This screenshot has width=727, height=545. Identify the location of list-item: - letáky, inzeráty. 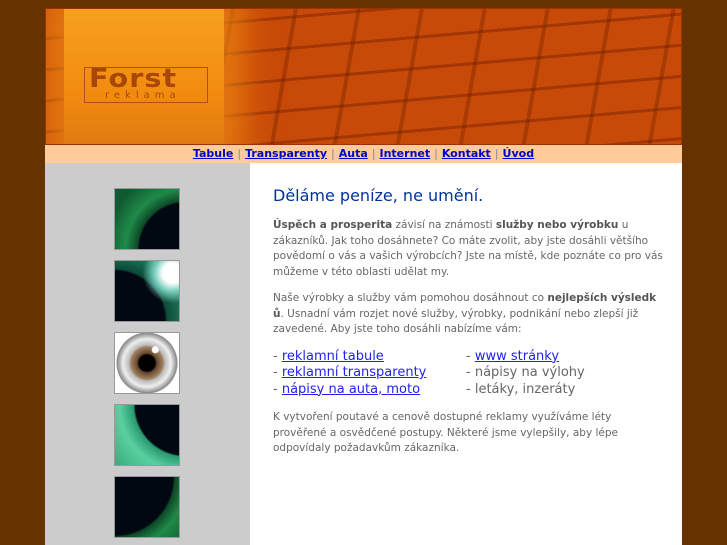
(521, 389).